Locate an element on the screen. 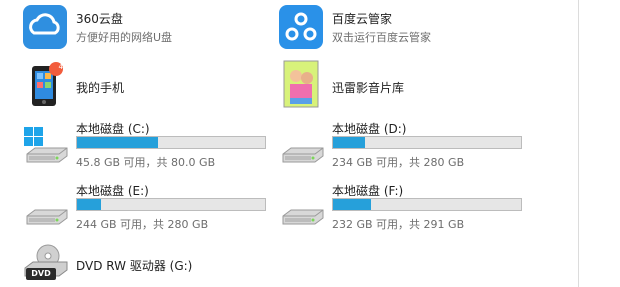 This screenshot has height=287, width=620. drive-label: 本地磁盘 (F:) is located at coordinates (368, 191).